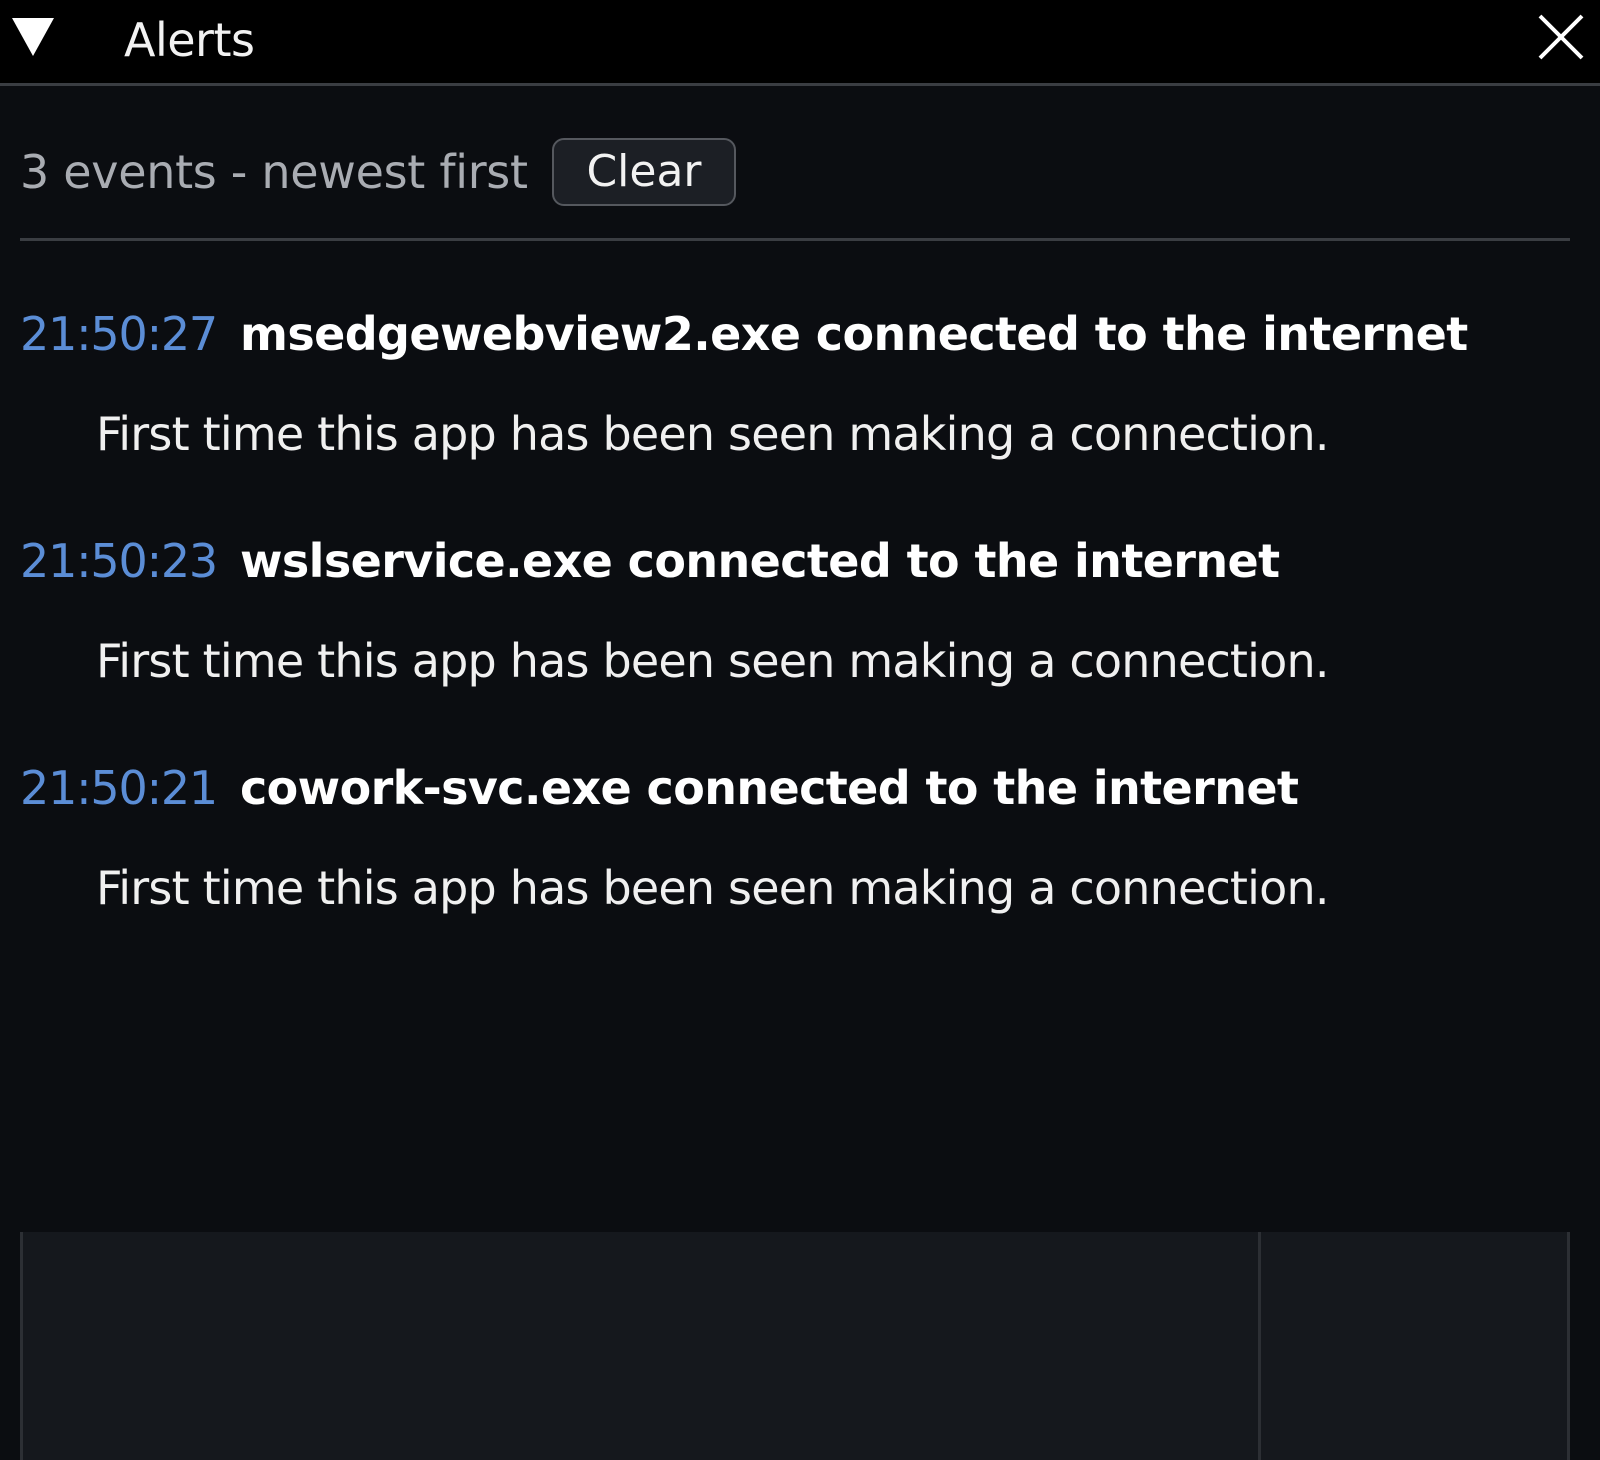 The width and height of the screenshot is (1600, 1460). I want to click on event-timestamp: 21:50:27, so click(119, 334).